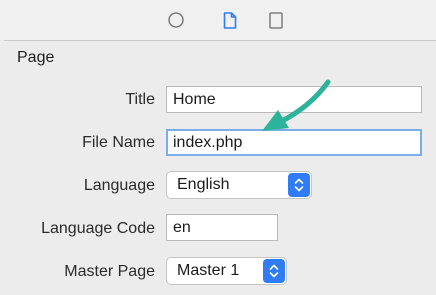  Describe the element at coordinates (230, 20) in the screenshot. I see `document-icon` at that location.